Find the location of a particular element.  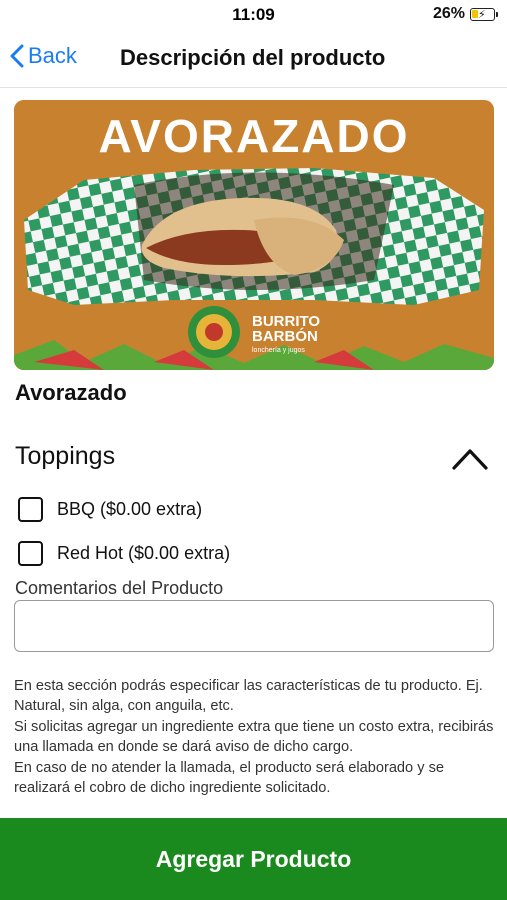

topping-option-bbq: BBQ ($0.00 extra) is located at coordinates (110, 509).